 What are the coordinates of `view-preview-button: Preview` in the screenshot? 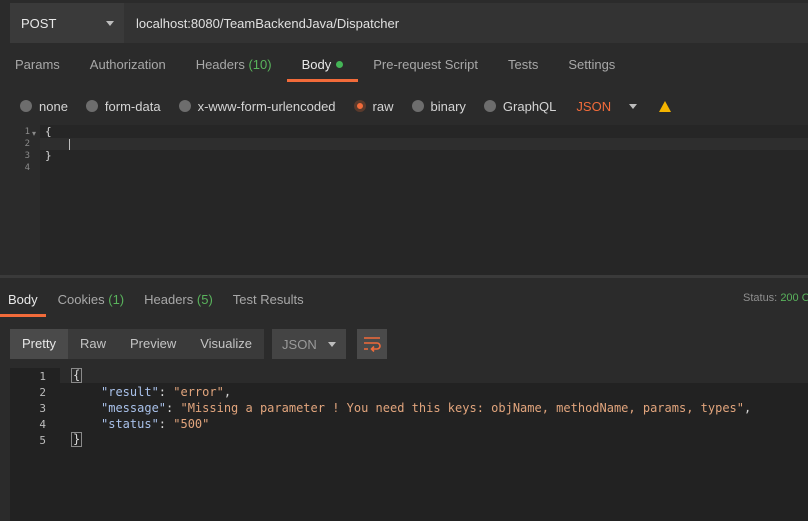 It's located at (153, 344).